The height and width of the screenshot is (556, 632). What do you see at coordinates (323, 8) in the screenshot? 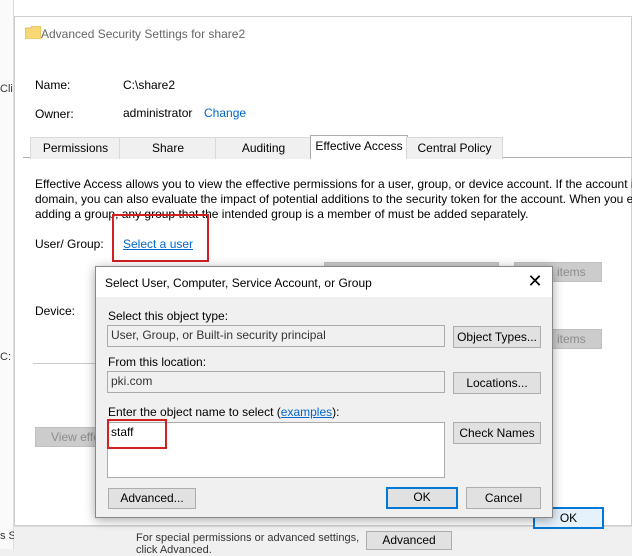
I see `background-window-top` at bounding box center [323, 8].